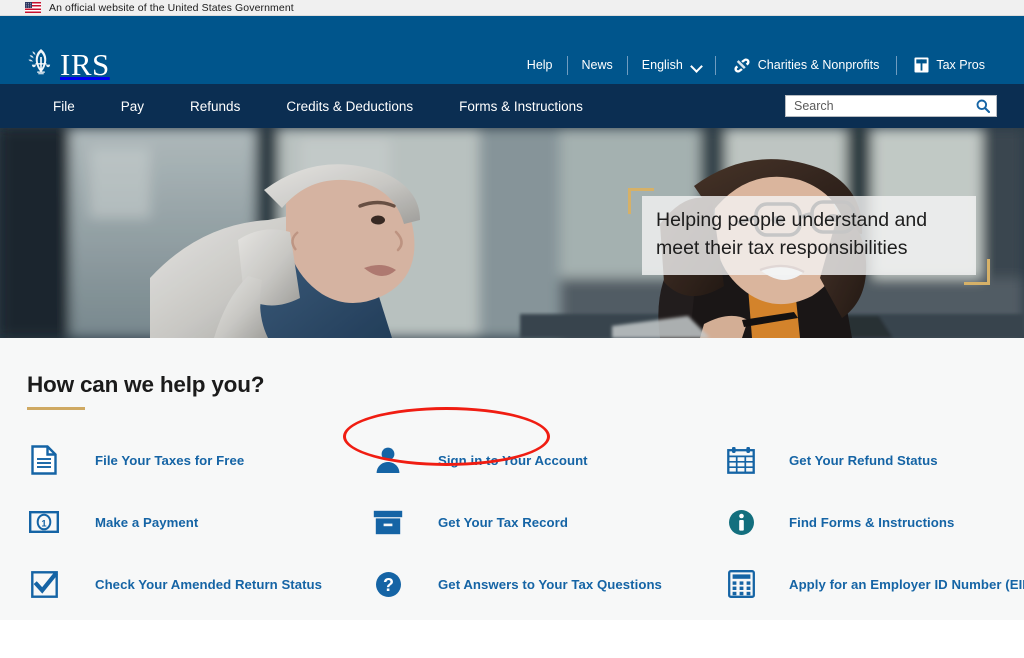 The image size is (1024, 658). I want to click on search-box, so click(891, 106).